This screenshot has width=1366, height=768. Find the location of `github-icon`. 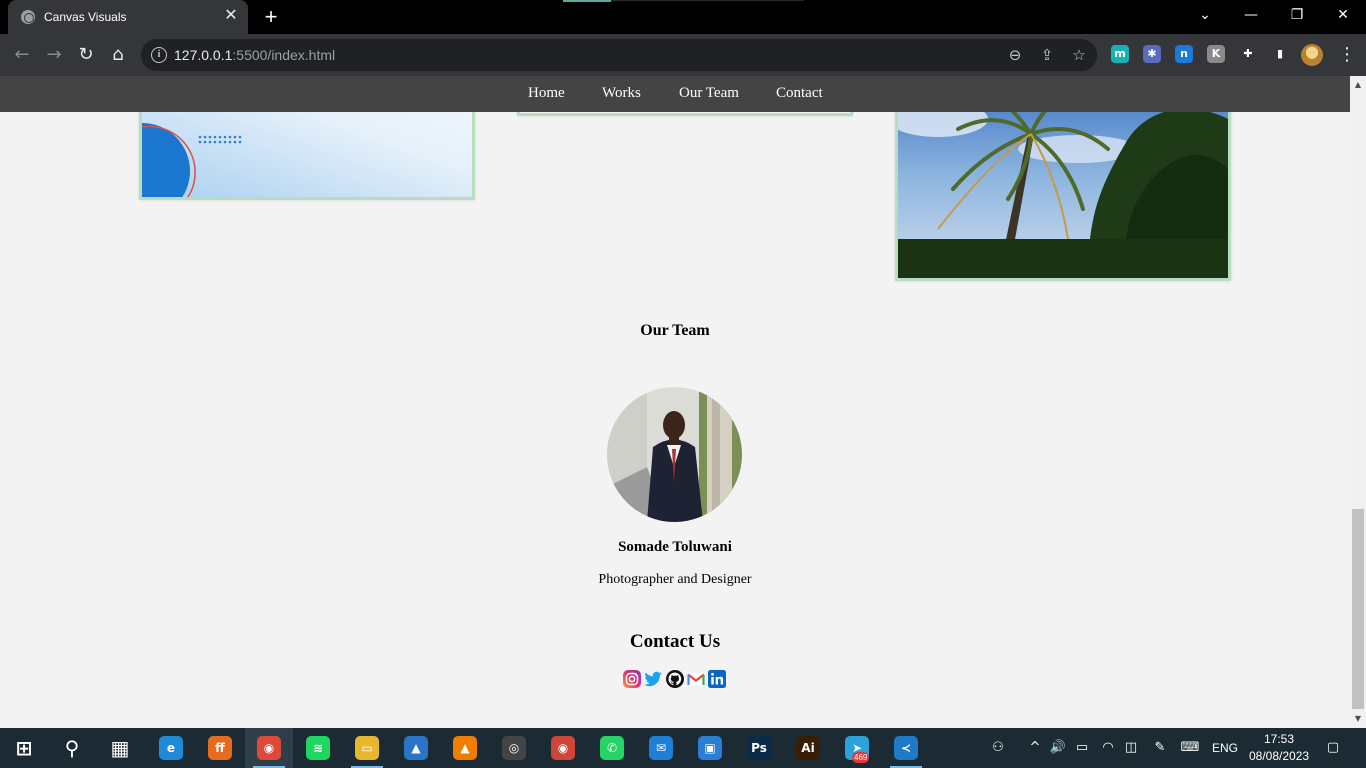

github-icon is located at coordinates (675, 679).